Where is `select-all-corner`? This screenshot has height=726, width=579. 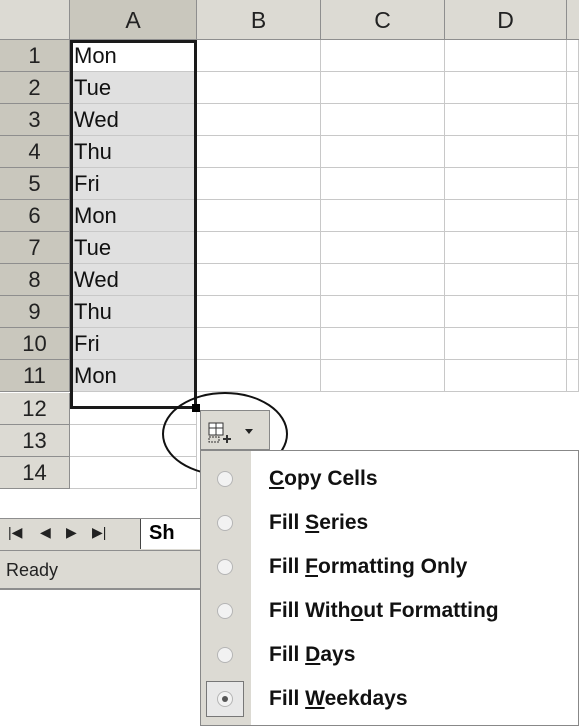
select-all-corner is located at coordinates (35, 20).